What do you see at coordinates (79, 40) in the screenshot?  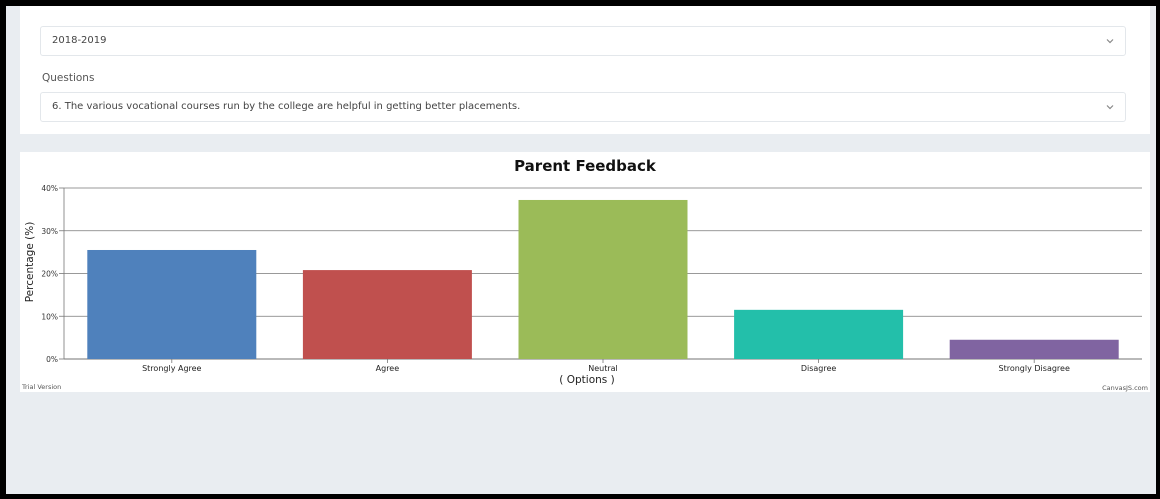 I see `year-select-value: 2018-2019` at bounding box center [79, 40].